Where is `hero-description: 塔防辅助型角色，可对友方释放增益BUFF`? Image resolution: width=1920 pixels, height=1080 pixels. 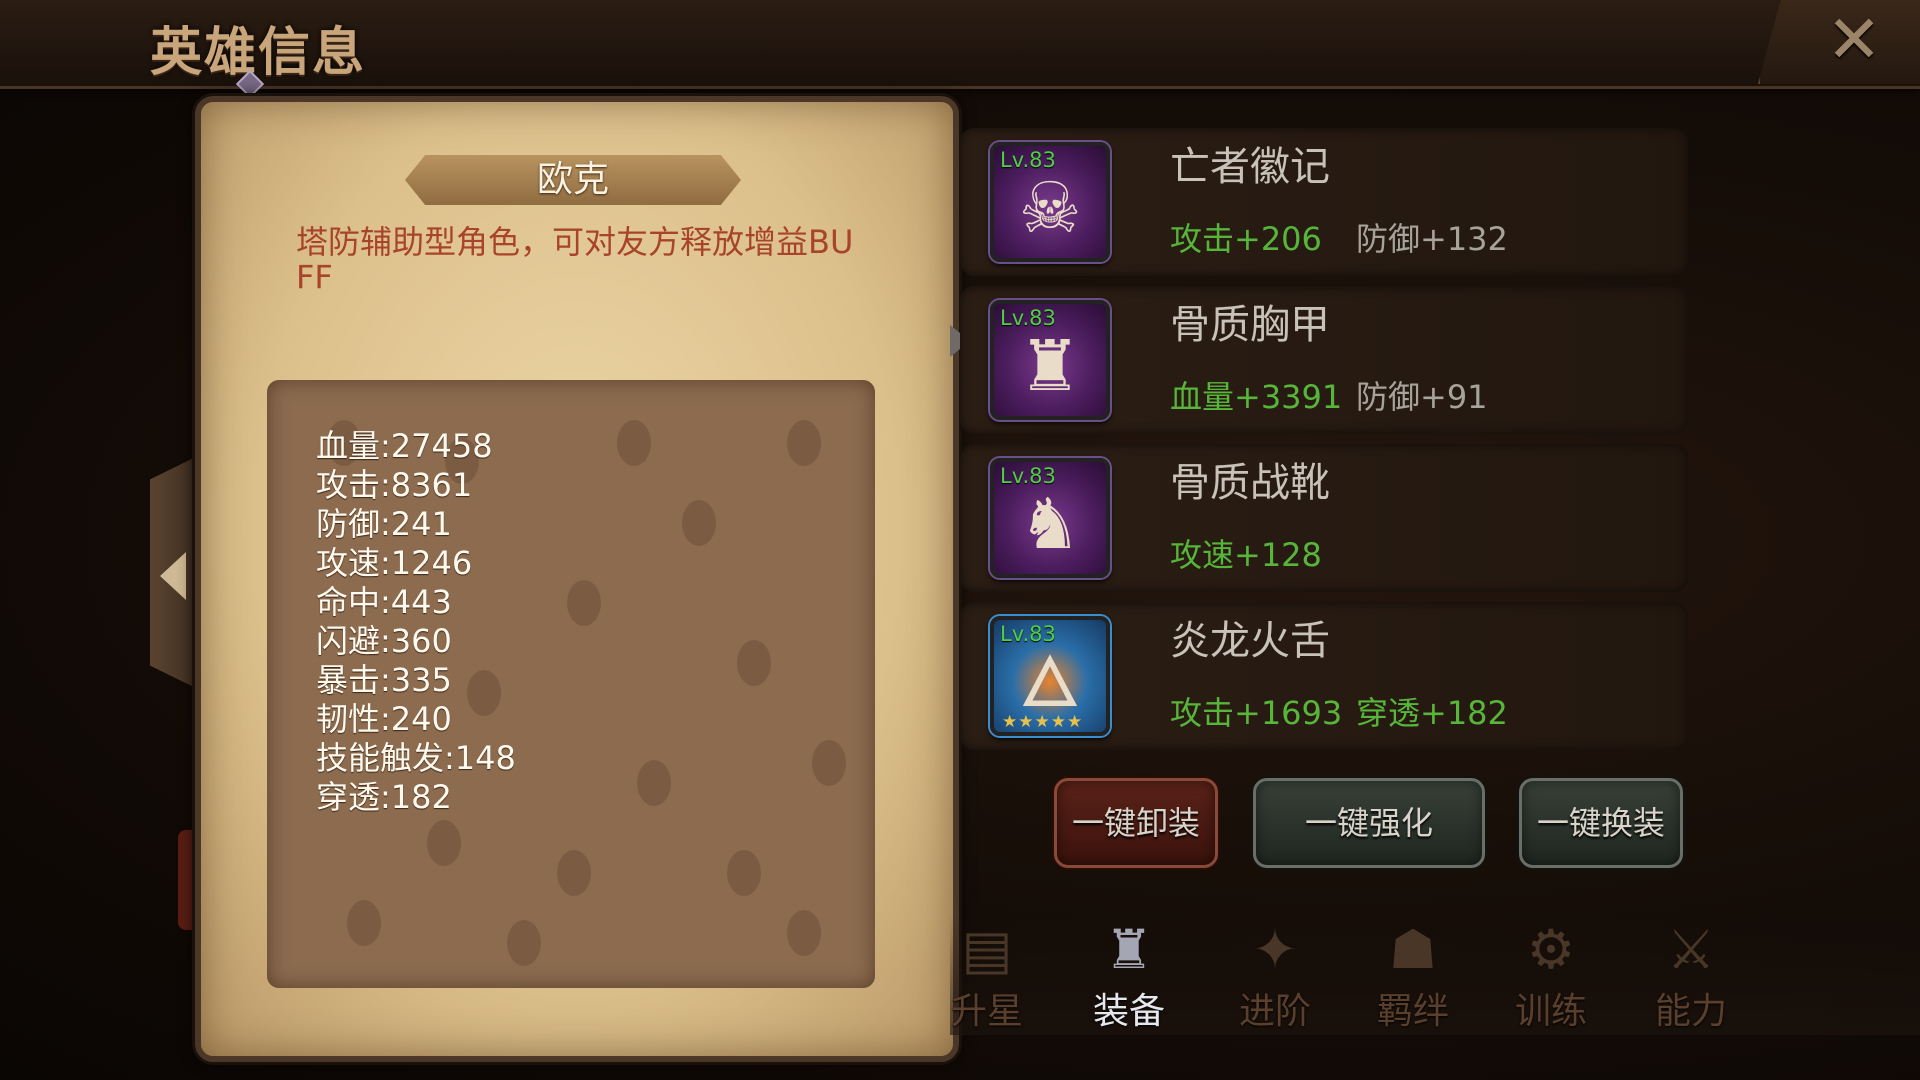
hero-description: 塔防辅助型角色，可对友方释放增益BUFF is located at coordinates (575, 259).